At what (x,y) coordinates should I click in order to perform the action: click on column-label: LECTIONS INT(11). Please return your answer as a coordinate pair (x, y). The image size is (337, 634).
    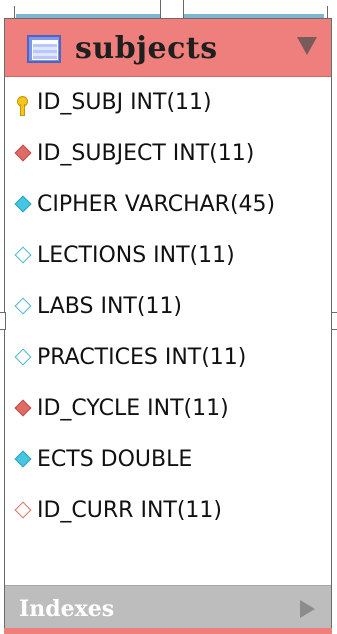
    Looking at the image, I should click on (136, 255).